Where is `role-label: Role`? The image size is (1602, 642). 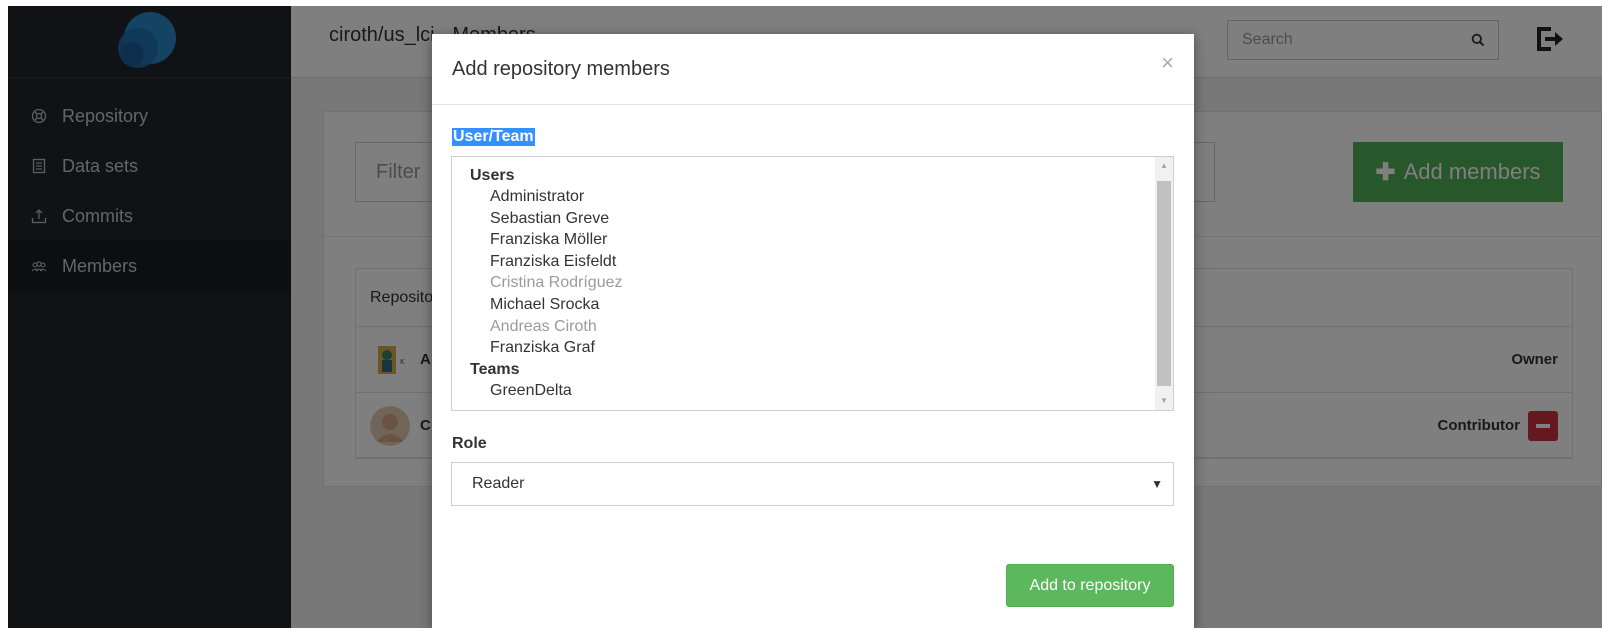 role-label: Role is located at coordinates (469, 443).